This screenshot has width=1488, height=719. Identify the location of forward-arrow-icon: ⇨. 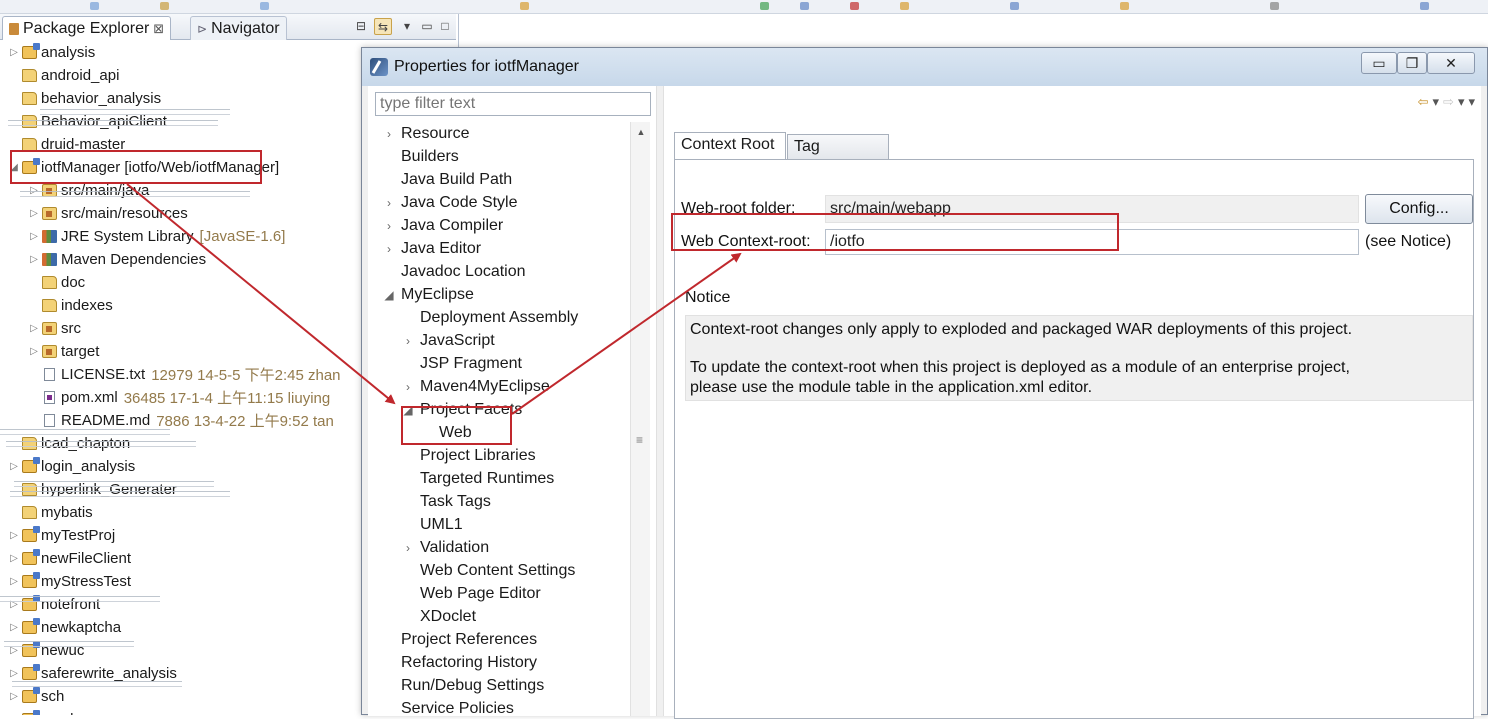
(1448, 102).